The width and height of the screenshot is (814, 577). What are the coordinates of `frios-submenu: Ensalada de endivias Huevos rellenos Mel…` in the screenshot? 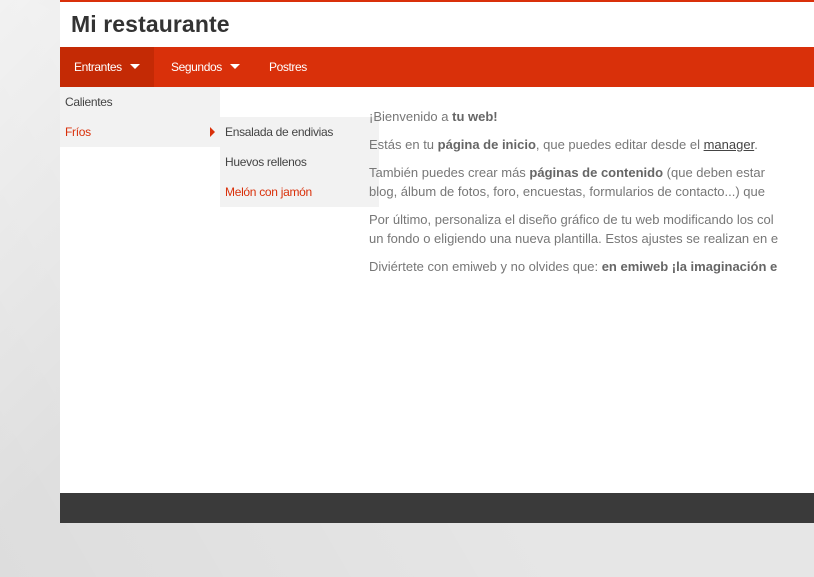 It's located at (299, 162).